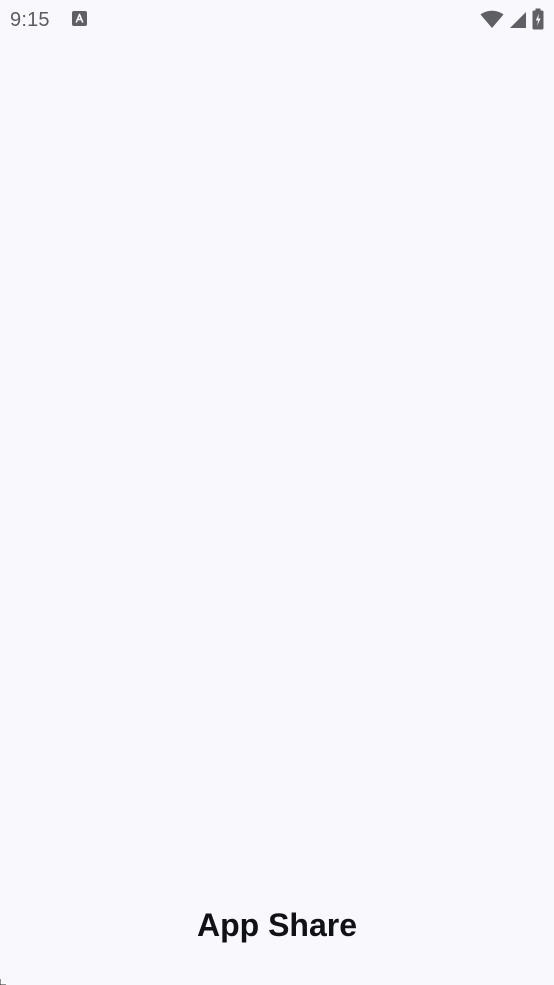 The width and height of the screenshot is (554, 985). I want to click on status-bar: 9:15, so click(277, 19).